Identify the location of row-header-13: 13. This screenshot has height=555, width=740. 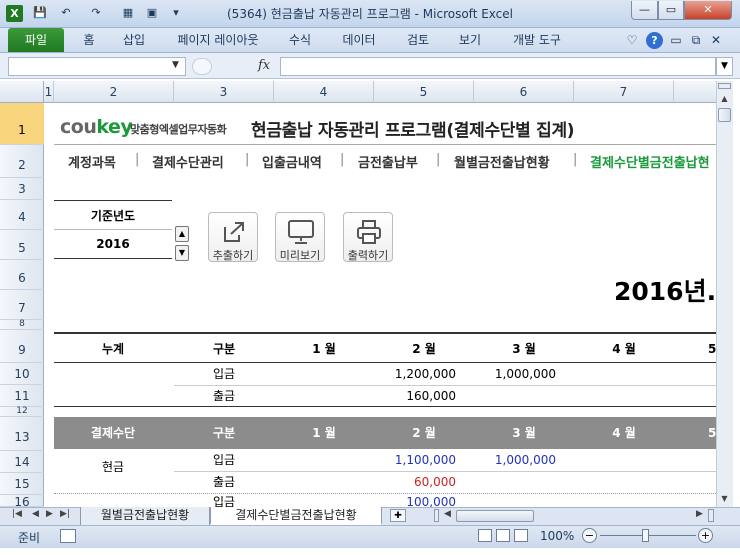
(22, 434).